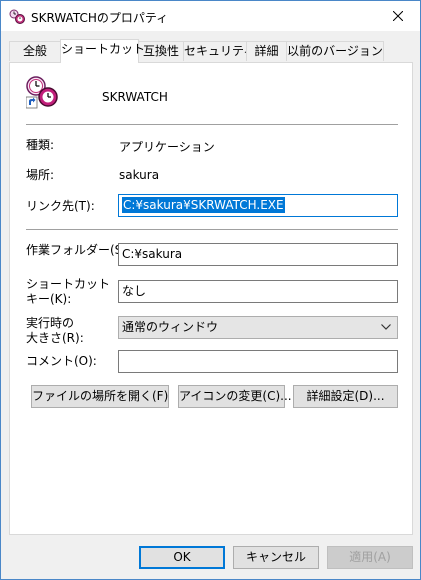  Describe the element at coordinates (276, 557) in the screenshot. I see `cancel-button: キャンセル` at that location.